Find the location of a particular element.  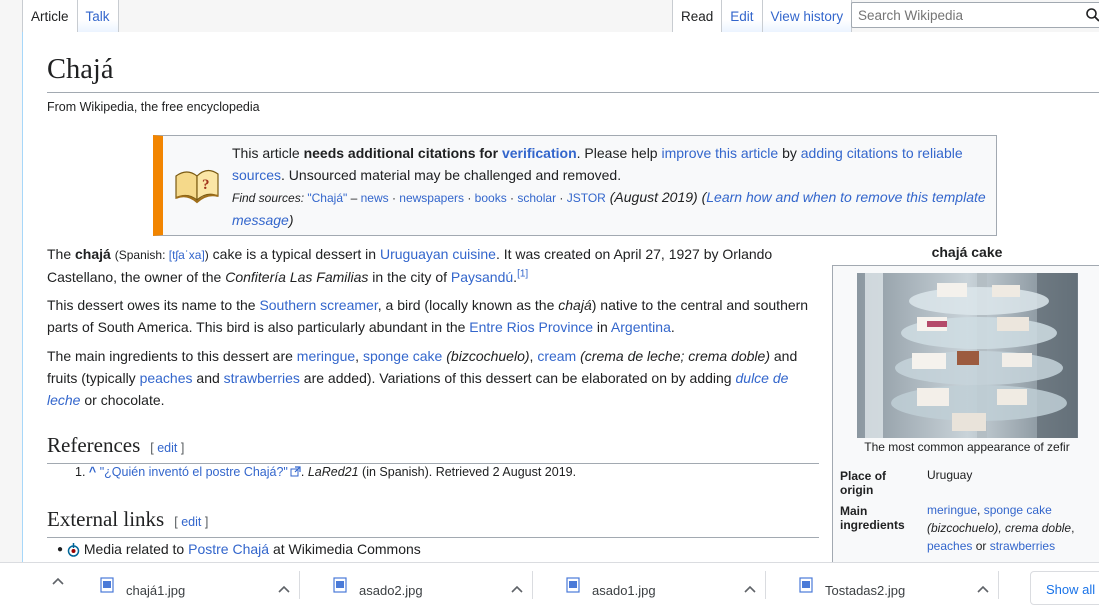

external-link-icon is located at coordinates (295, 471).